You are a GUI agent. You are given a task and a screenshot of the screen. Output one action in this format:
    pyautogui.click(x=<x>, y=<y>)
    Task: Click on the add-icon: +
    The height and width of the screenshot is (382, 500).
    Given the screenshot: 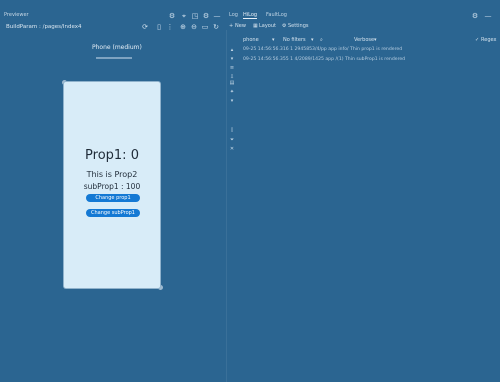 What is the action you would take?
    pyautogui.click(x=231, y=26)
    